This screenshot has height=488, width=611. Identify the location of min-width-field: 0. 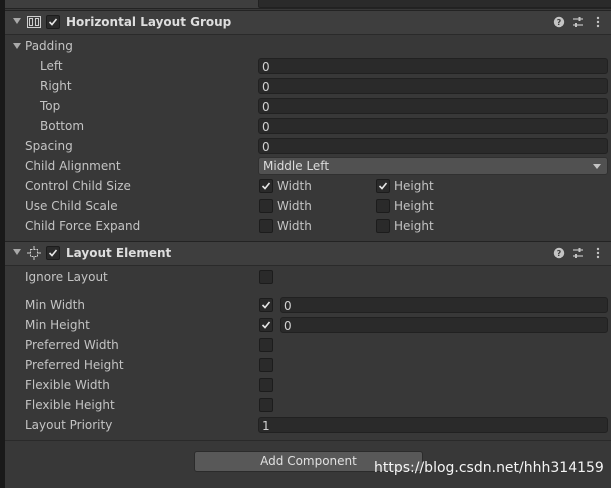
(444, 305).